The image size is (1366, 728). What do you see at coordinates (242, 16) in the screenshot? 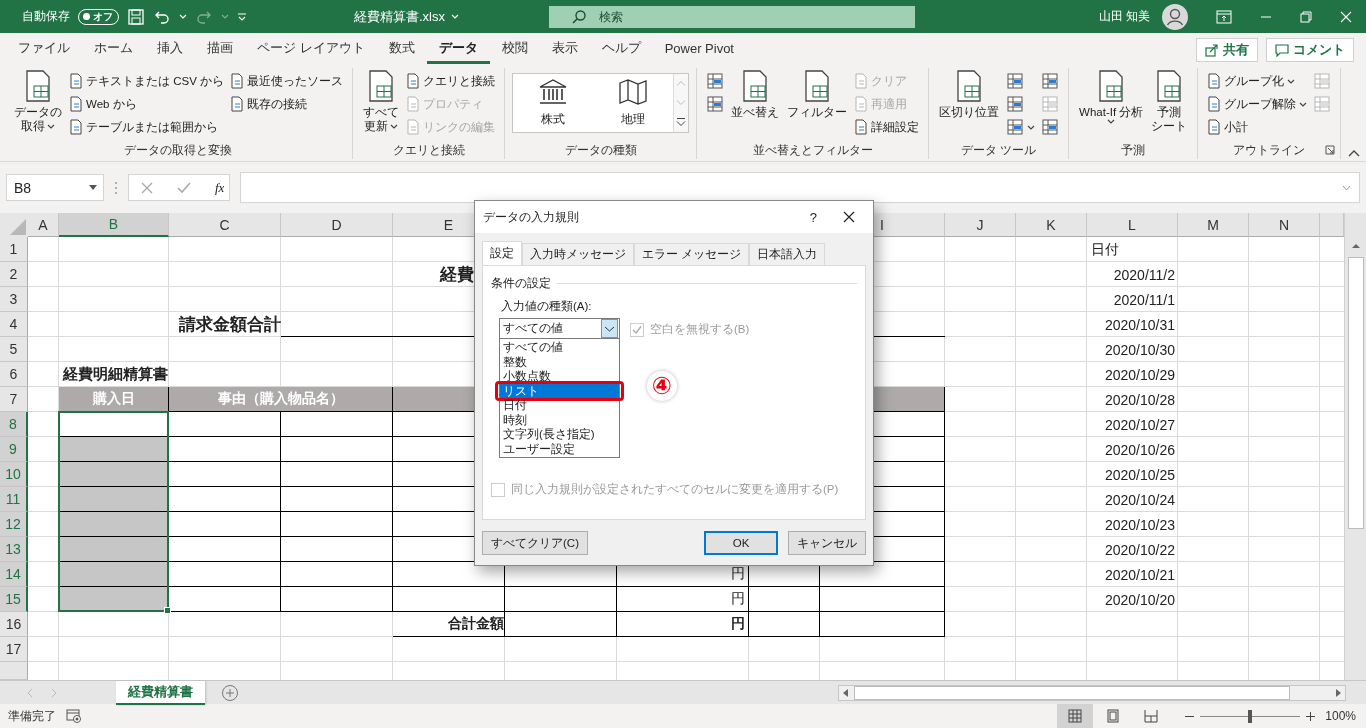
I see `customize-icon` at bounding box center [242, 16].